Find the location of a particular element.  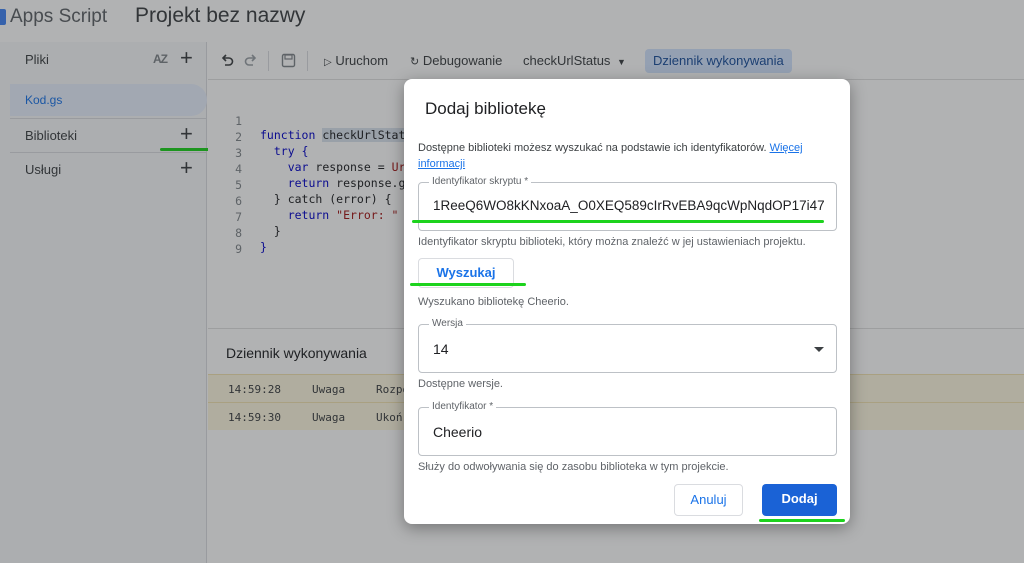

version-helper: Dostępne wersje. is located at coordinates (460, 384).